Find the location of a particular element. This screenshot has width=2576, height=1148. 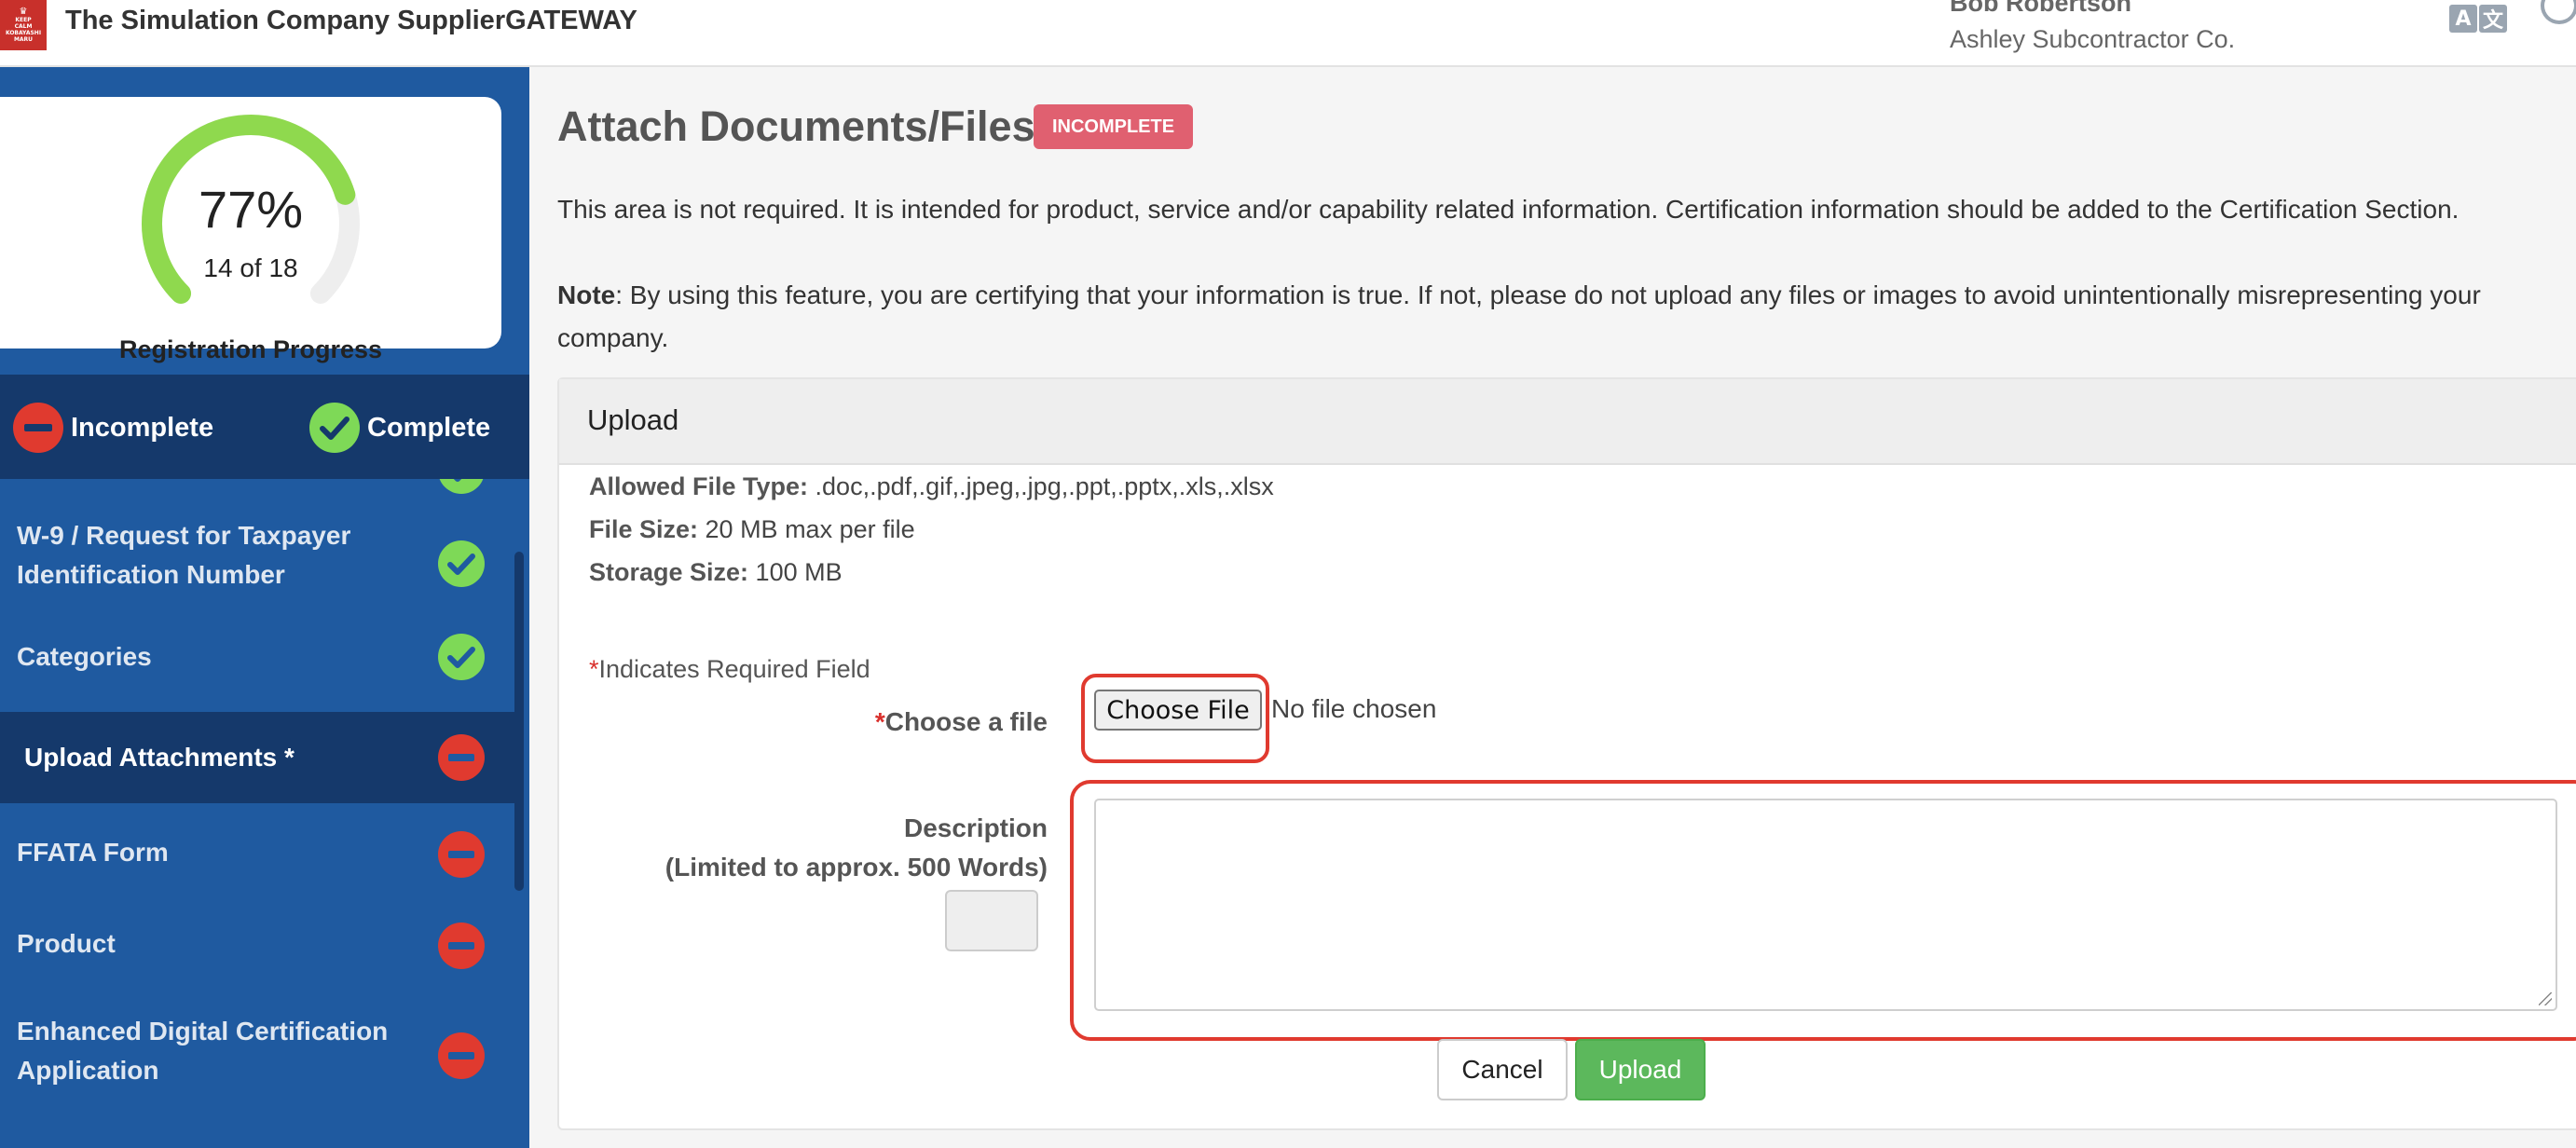

sidebar-item-categories: Categories is located at coordinates (257, 657).